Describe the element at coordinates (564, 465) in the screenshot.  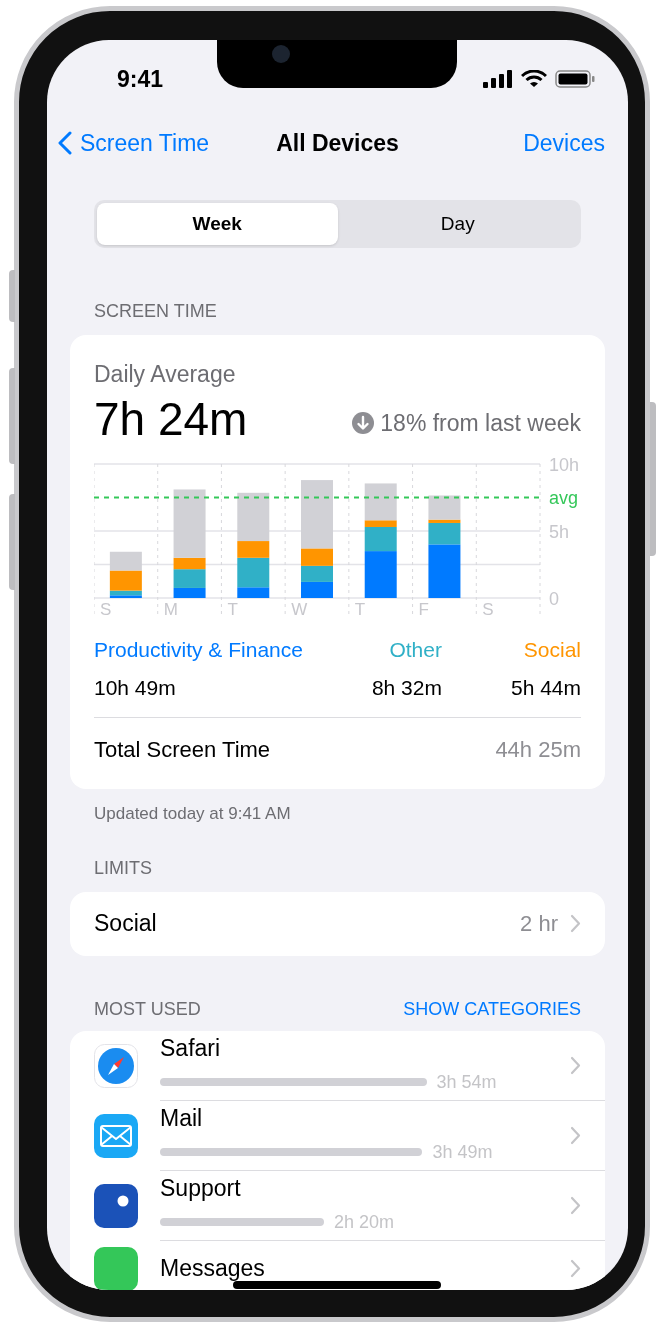
I see `y-axis-label: 10h` at that location.